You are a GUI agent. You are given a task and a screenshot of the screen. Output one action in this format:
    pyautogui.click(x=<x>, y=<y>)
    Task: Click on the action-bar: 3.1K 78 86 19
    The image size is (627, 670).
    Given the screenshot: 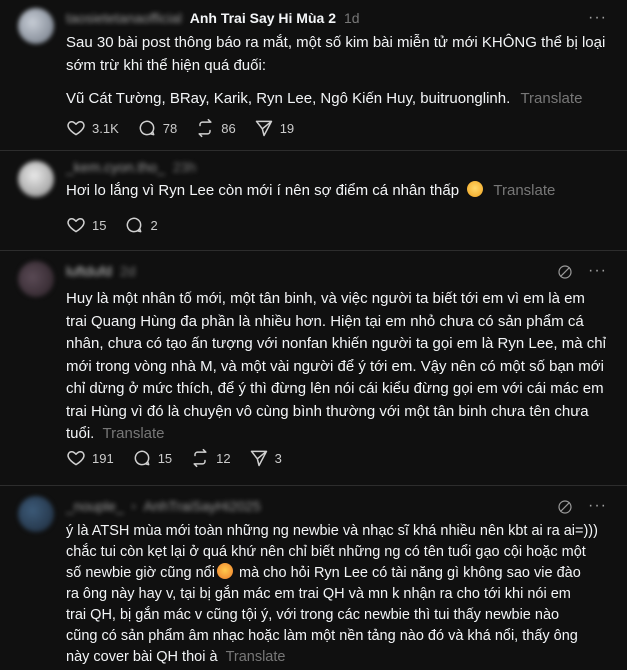 What is the action you would take?
    pyautogui.click(x=189, y=128)
    